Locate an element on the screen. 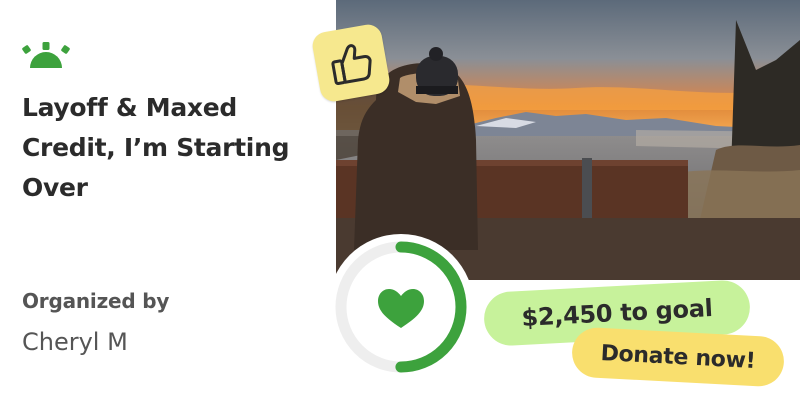 The height and width of the screenshot is (419, 800). organizer-label: Organized by is located at coordinates (96, 301).